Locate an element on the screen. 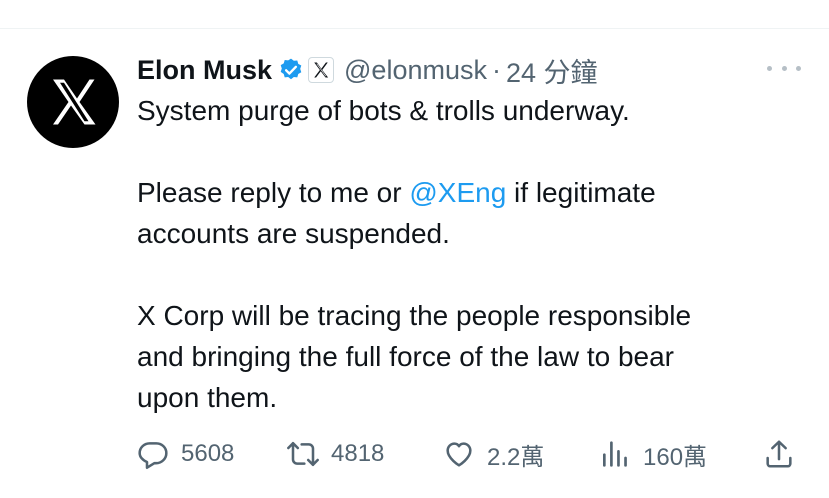 Image resolution: width=829 pixels, height=498 pixels. tweet-header: Elon Musk @elonmusk · 24 分鐘 is located at coordinates (443, 70).